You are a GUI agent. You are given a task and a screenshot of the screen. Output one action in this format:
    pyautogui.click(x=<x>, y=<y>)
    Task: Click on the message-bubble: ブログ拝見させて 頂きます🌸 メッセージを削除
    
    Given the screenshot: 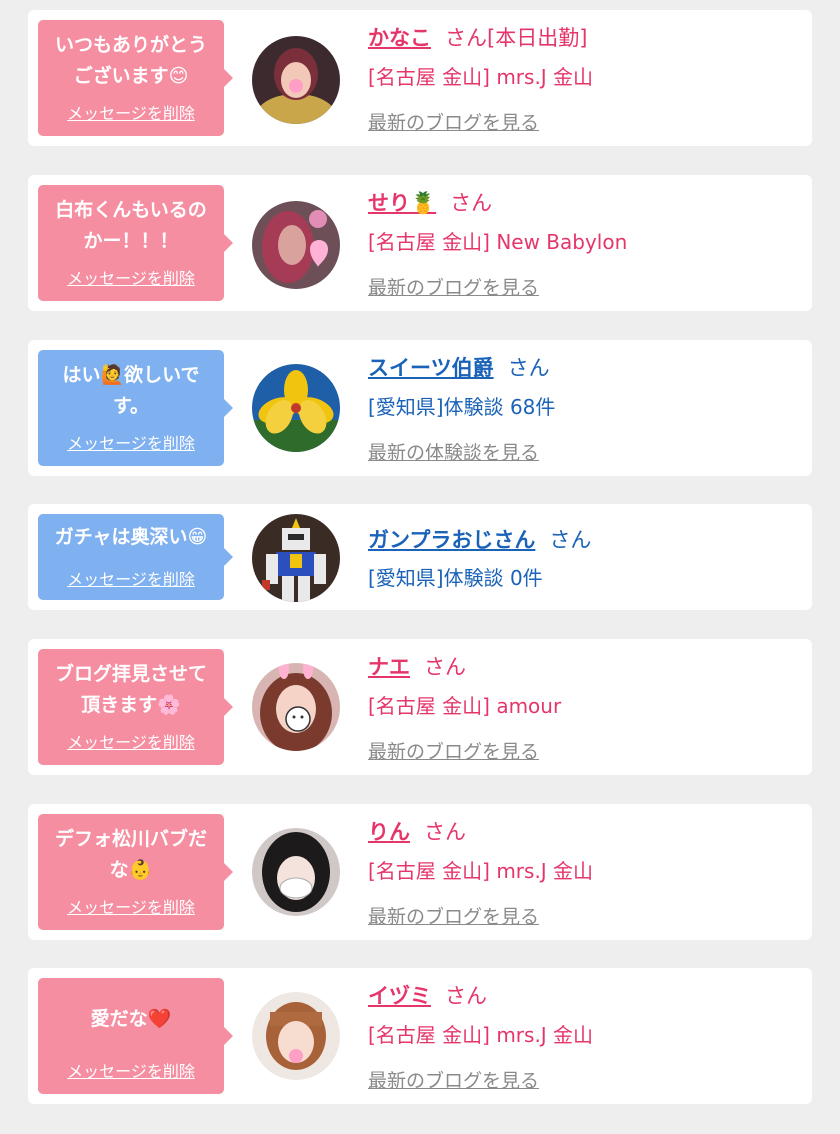 What is the action you would take?
    pyautogui.click(x=135, y=707)
    